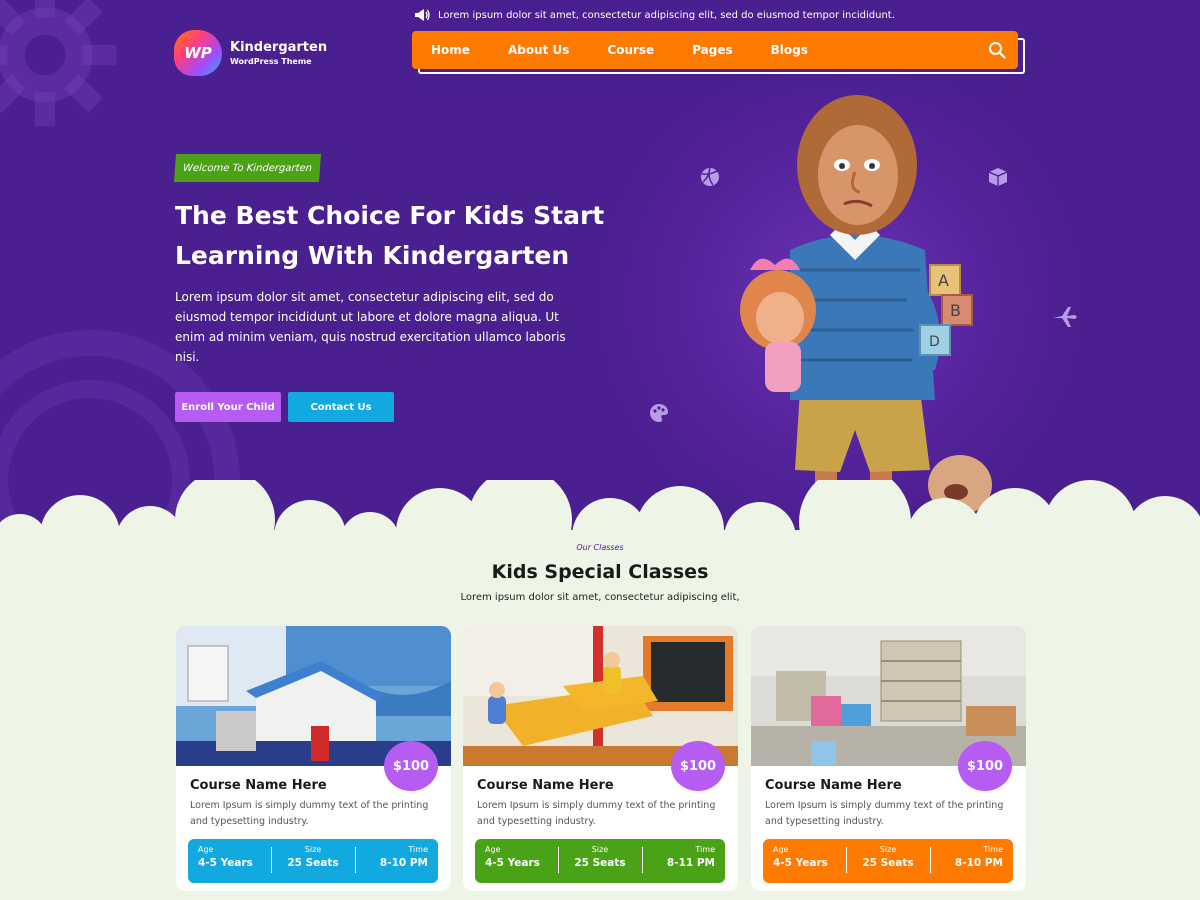 The image size is (1200, 900). What do you see at coordinates (58, 63) in the screenshot?
I see `gear-decor-icon` at bounding box center [58, 63].